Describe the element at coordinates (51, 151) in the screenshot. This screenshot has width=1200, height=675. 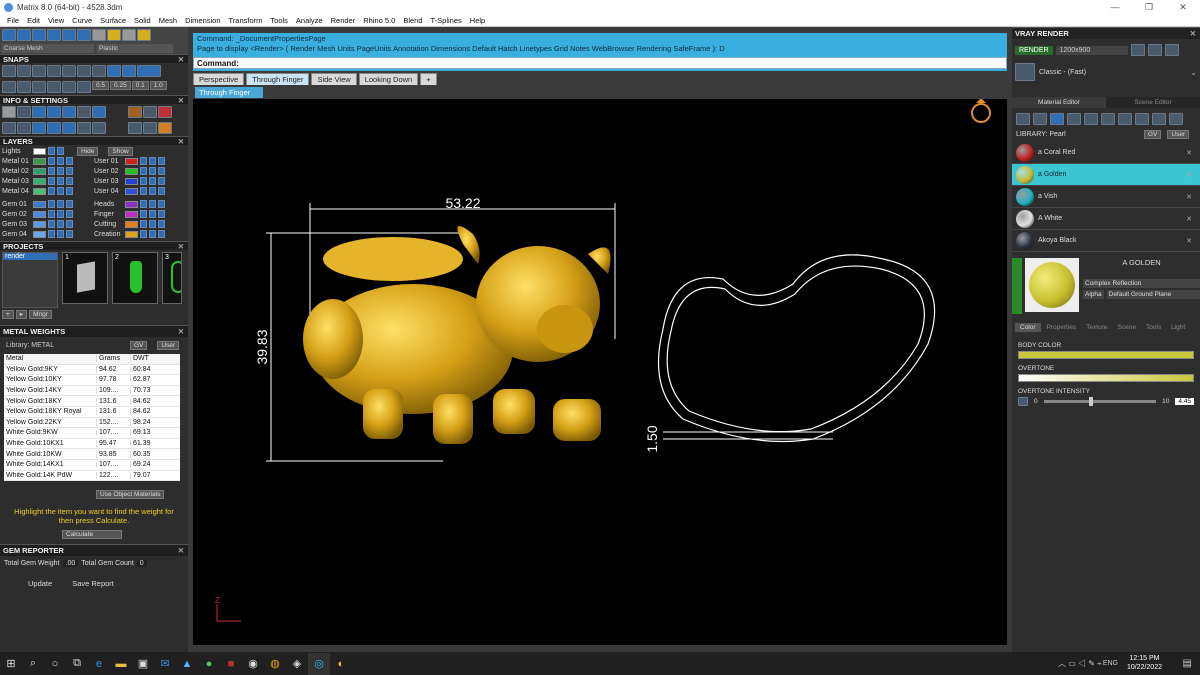
I see `lights-lock-icon` at that location.